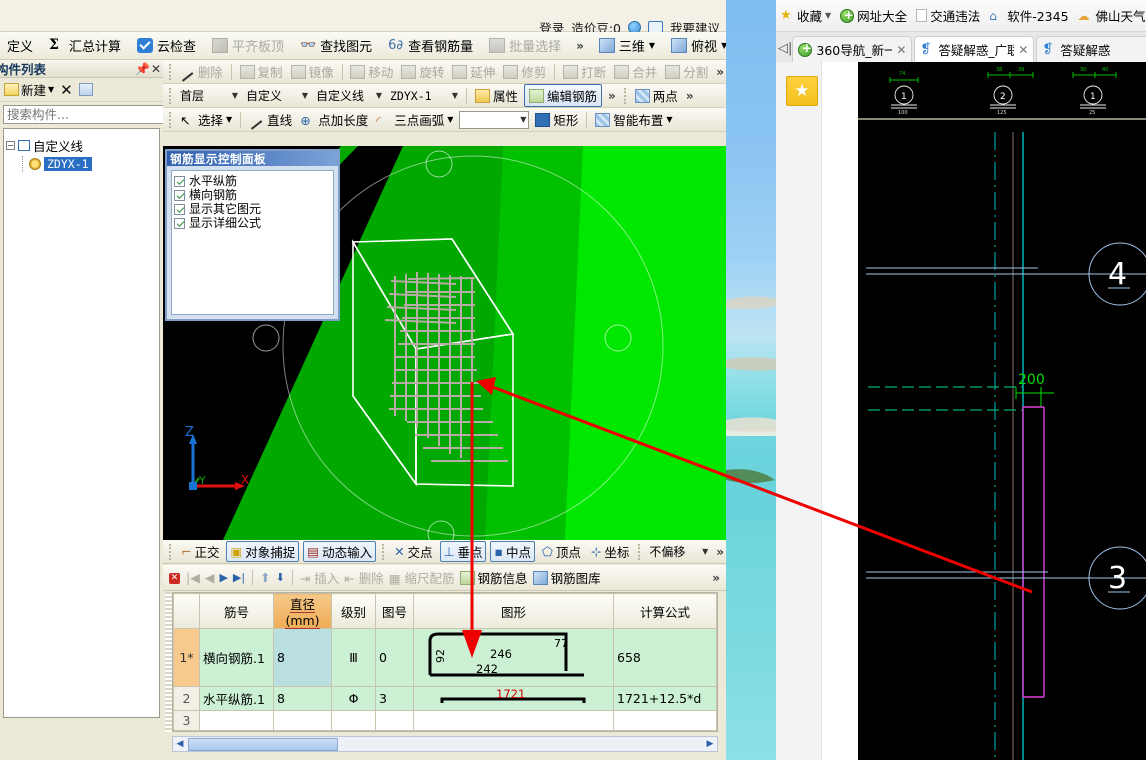 The image size is (1146, 760). Describe the element at coordinates (697, 45) in the screenshot. I see `view-button-top: 俯视 ▼` at that location.